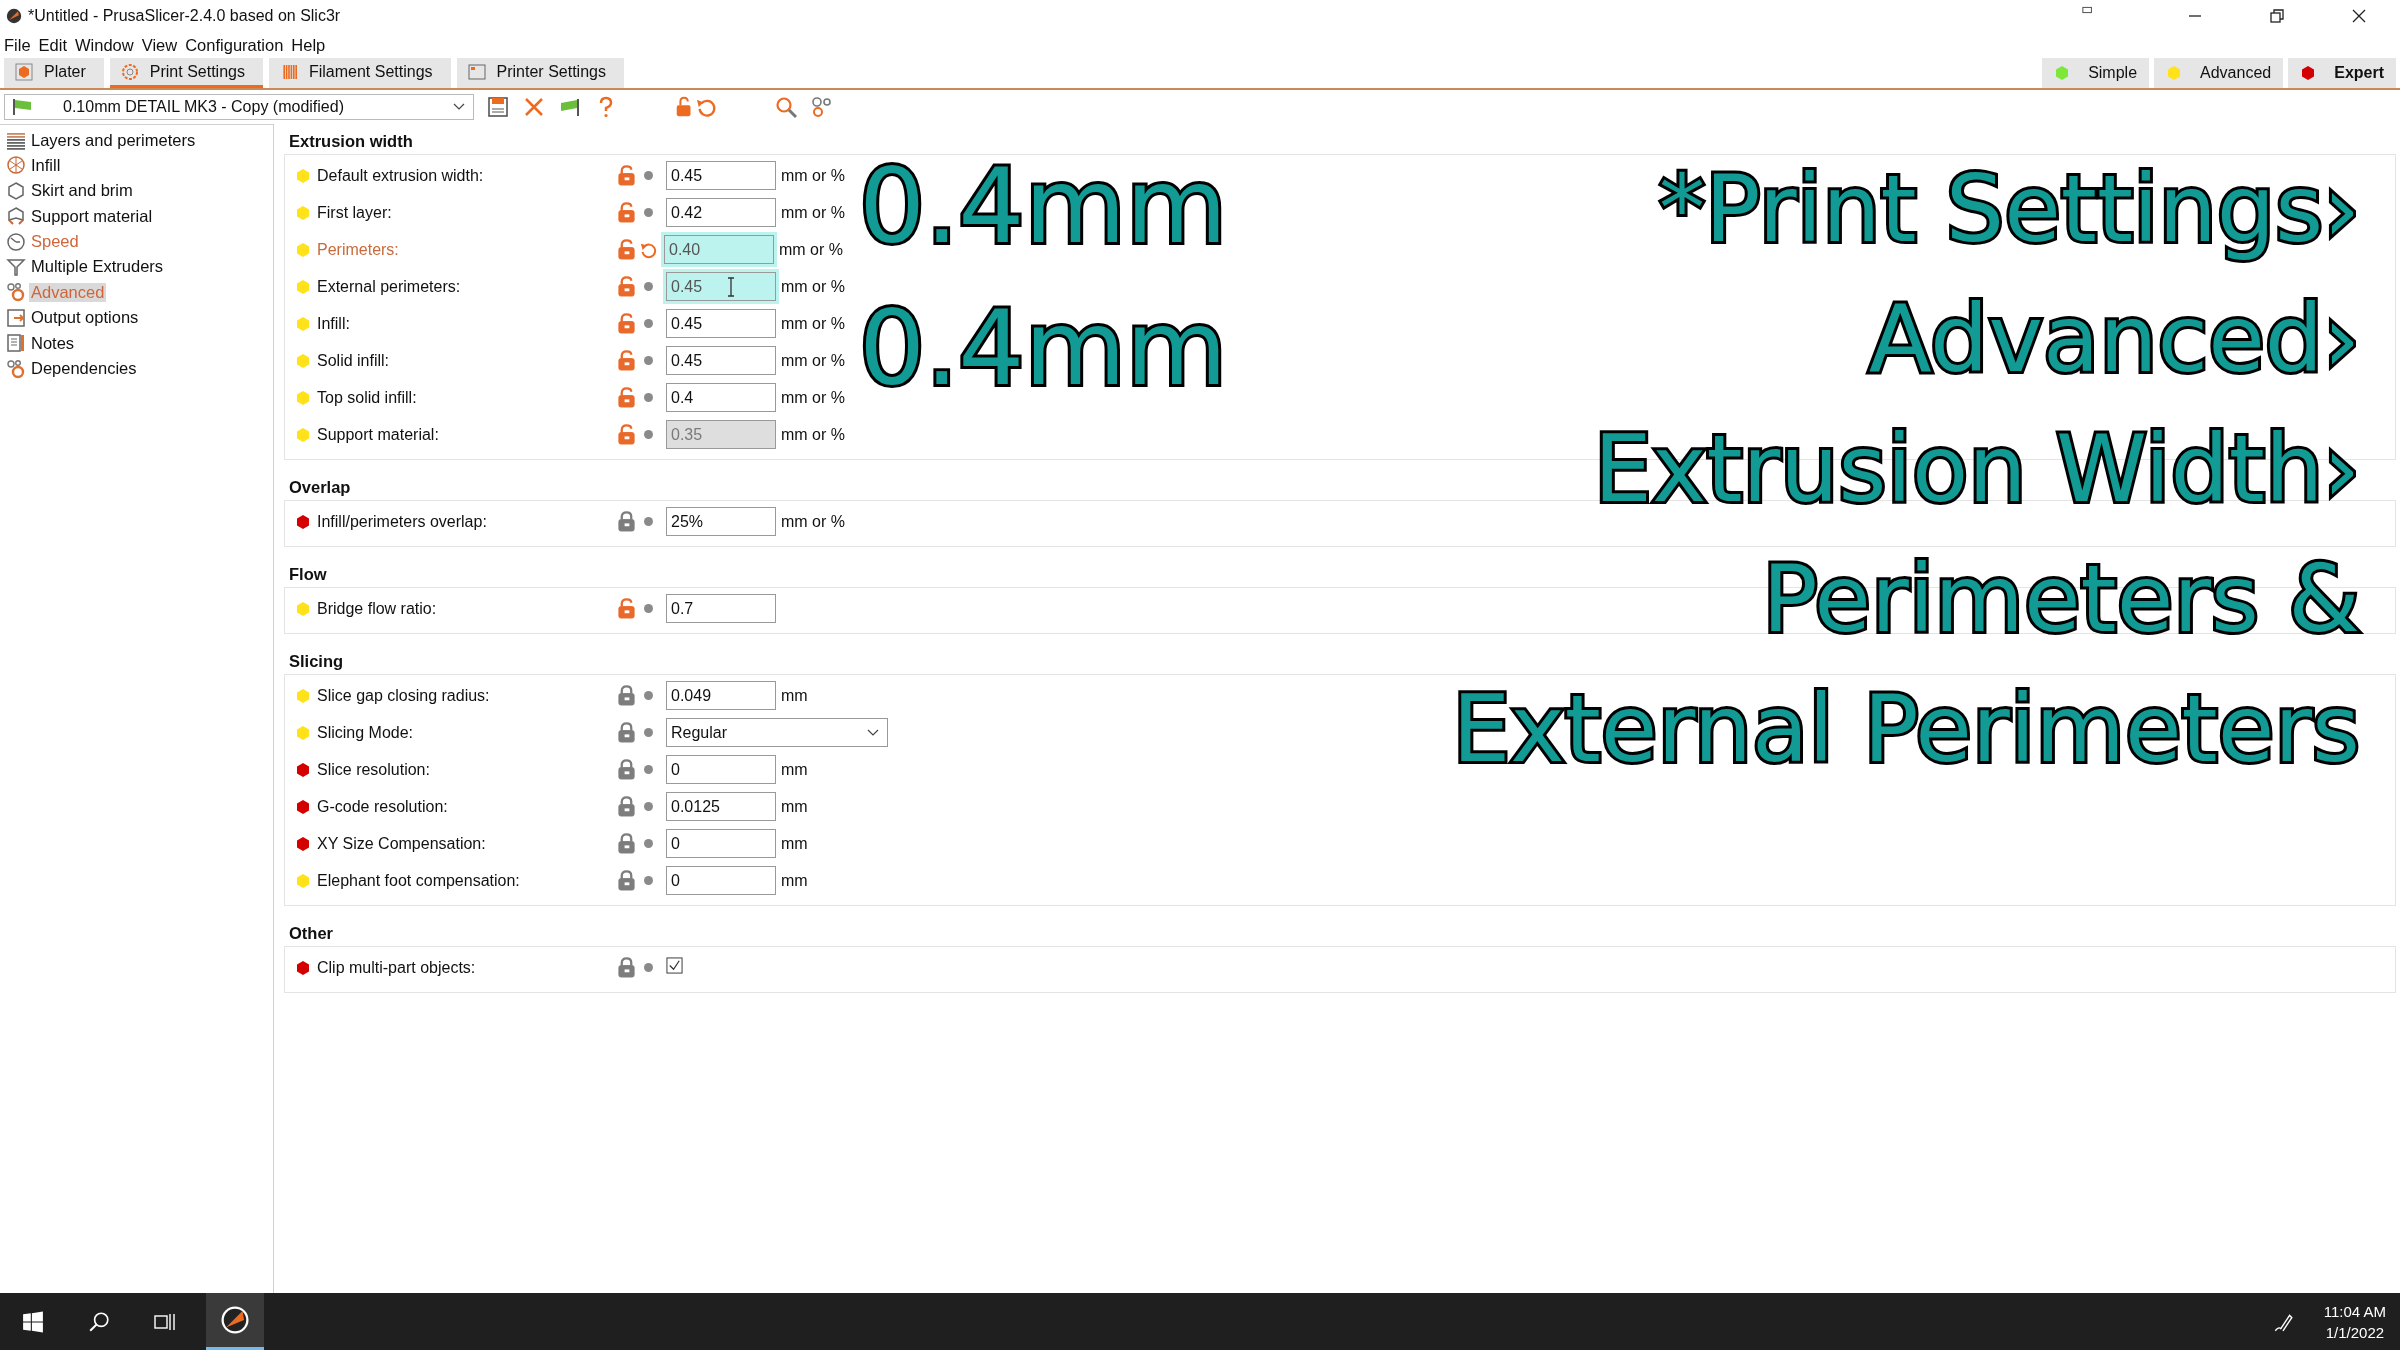 This screenshot has height=1350, width=2400. What do you see at coordinates (389, 286) in the screenshot?
I see `setting-label: External perimeters:` at bounding box center [389, 286].